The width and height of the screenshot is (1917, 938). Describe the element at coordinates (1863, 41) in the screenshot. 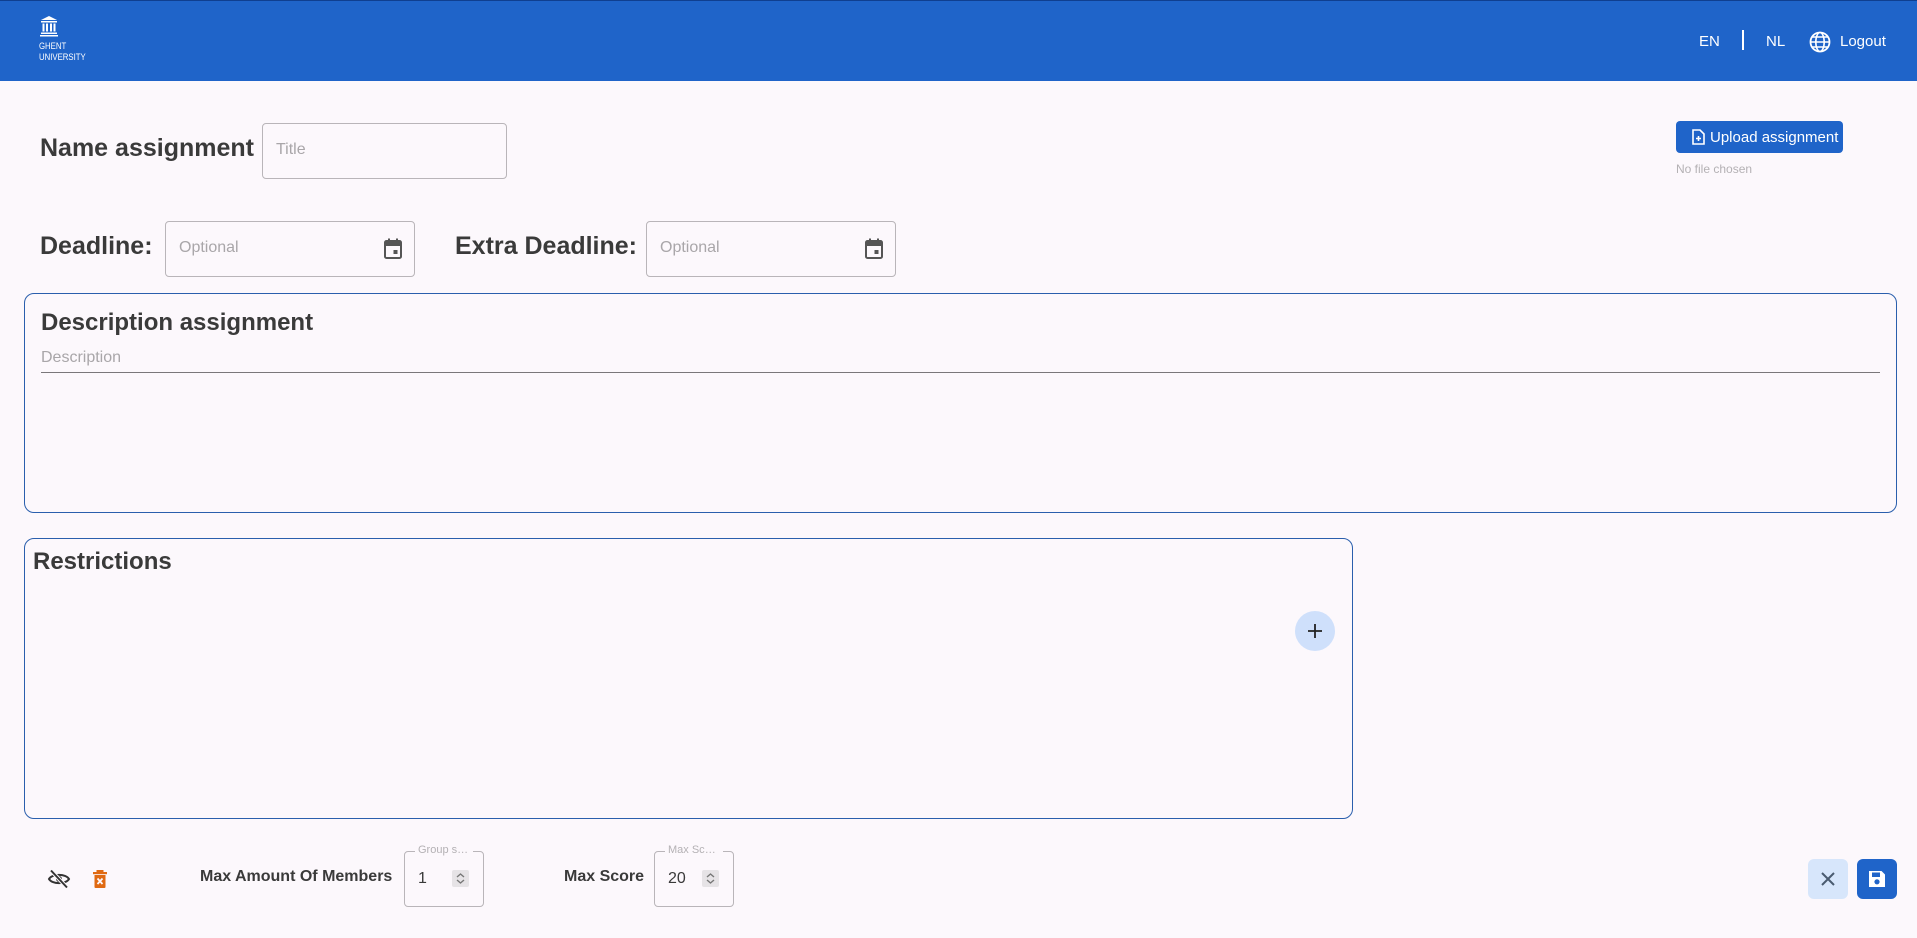

I see `logout-link: Logout` at that location.